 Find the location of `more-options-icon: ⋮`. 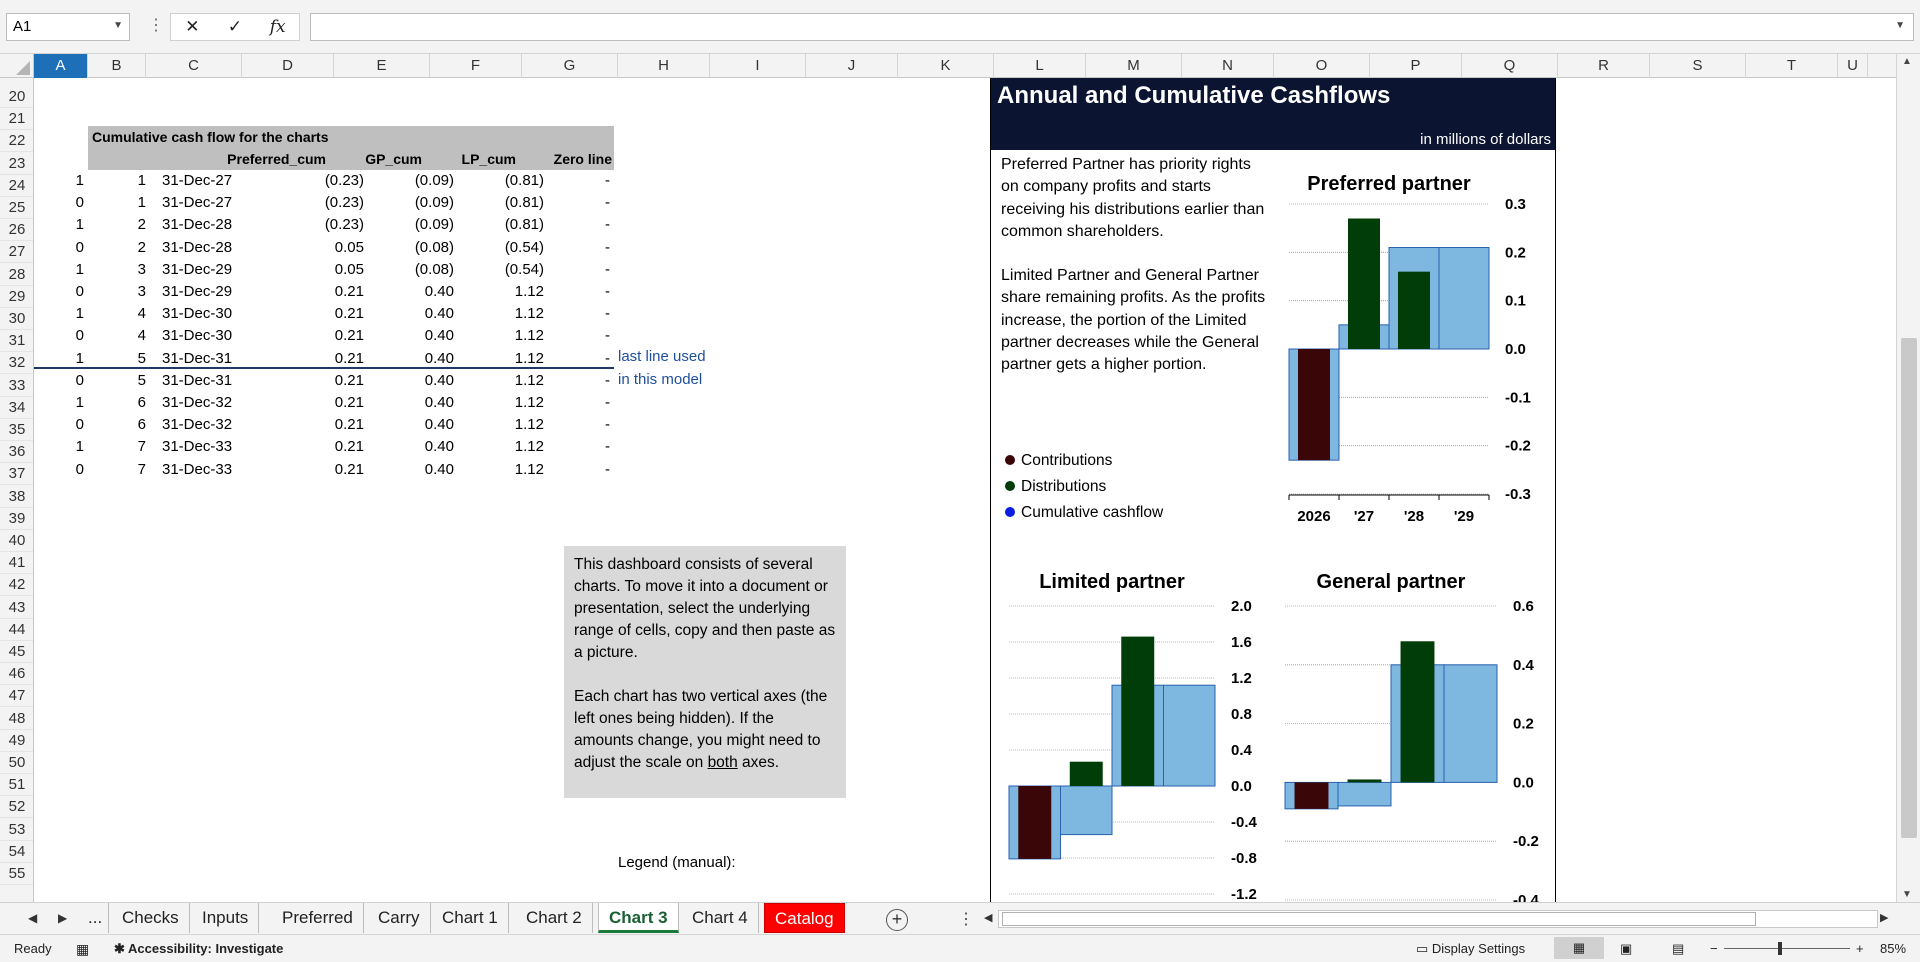

more-options-icon: ⋮ is located at coordinates (156, 26).